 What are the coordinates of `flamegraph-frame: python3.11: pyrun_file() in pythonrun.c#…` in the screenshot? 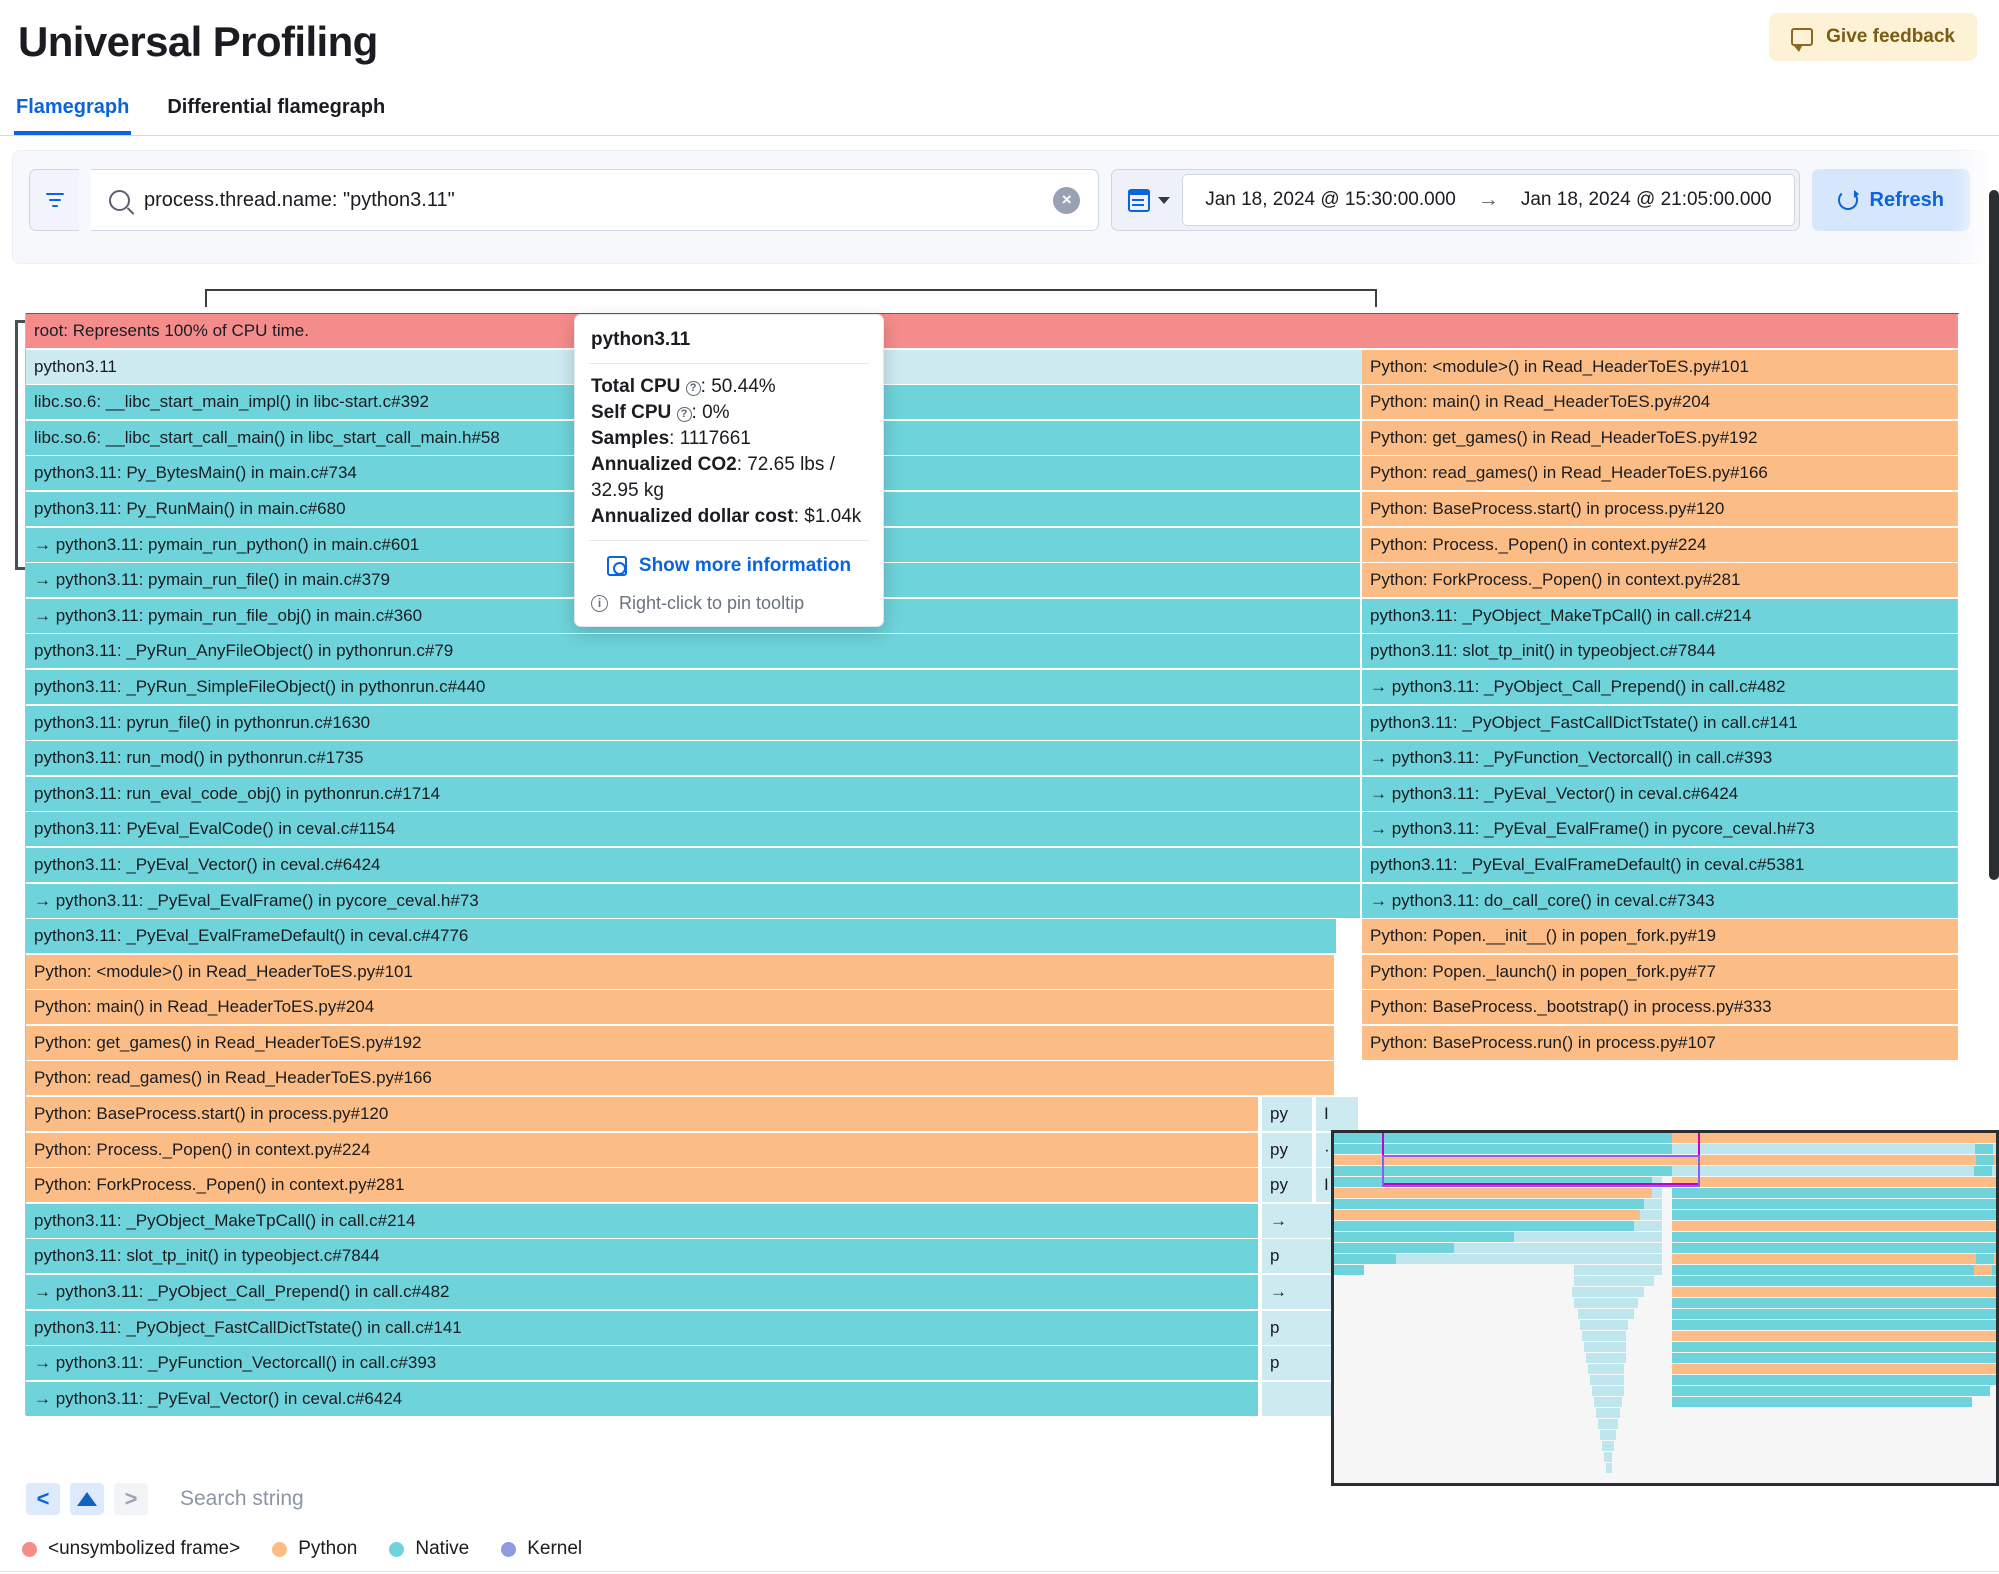 It's located at (693, 722).